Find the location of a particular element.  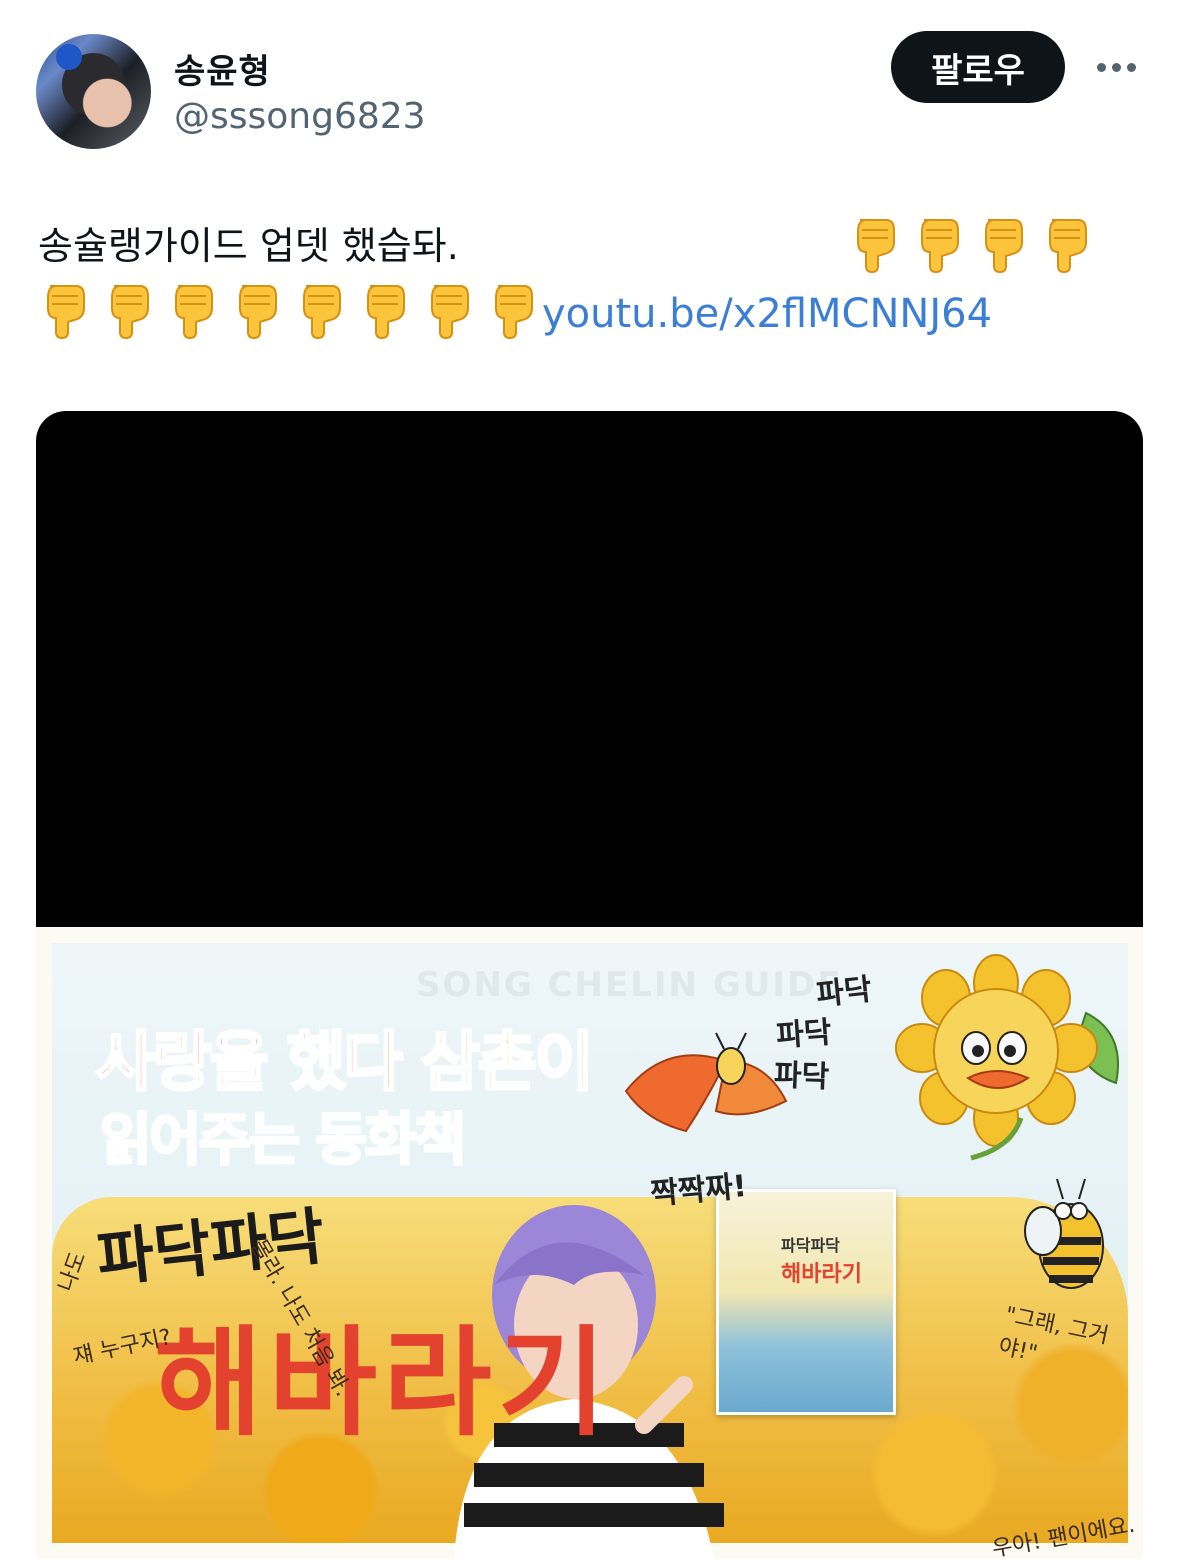

thumbnail-title-line2: 읽어주는 동화책 is located at coordinates (282, 1141).